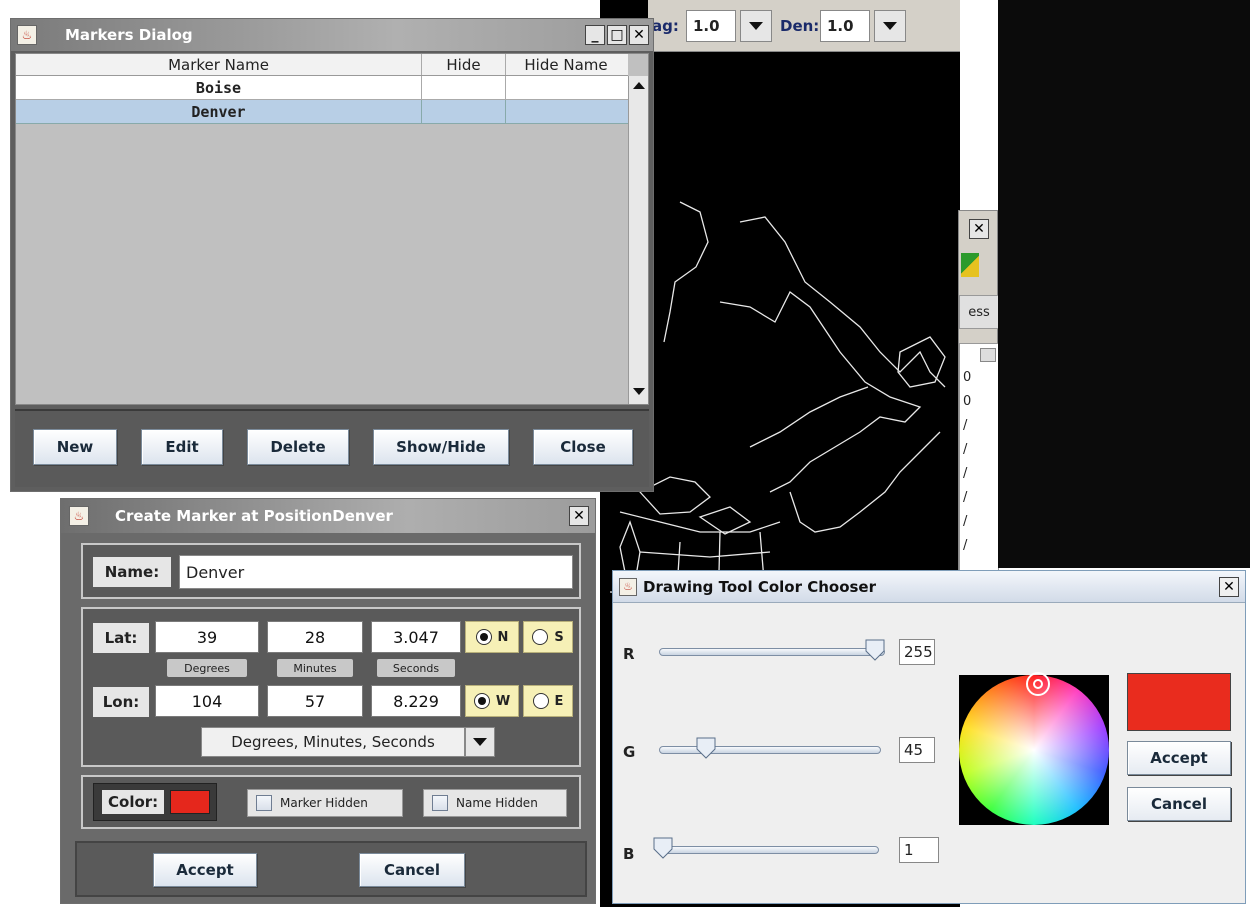 This screenshot has width=1250, height=907. I want to click on maximize-icon: □, so click(617, 35).